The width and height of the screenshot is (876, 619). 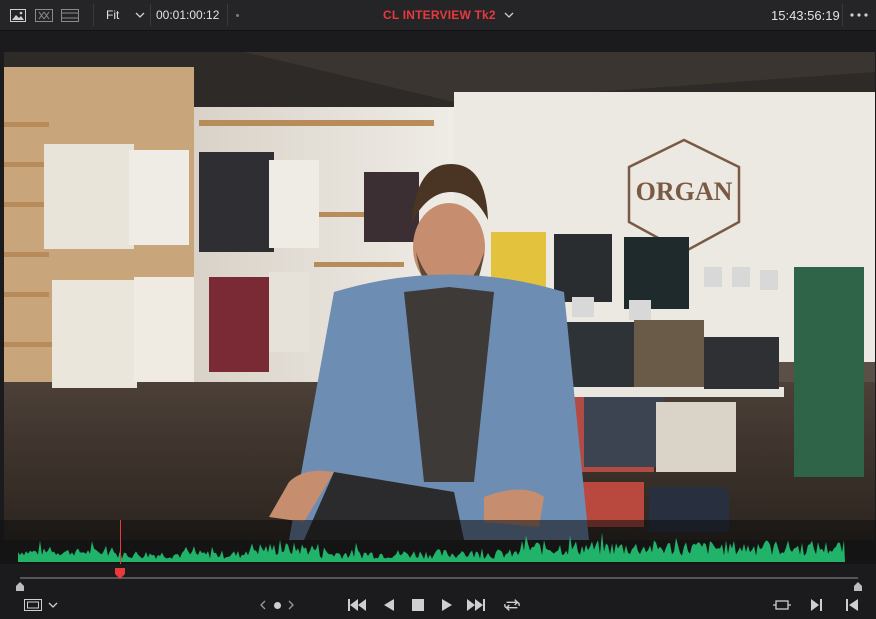 I want to click on zoom-dropdown: Fit, so click(x=125, y=15).